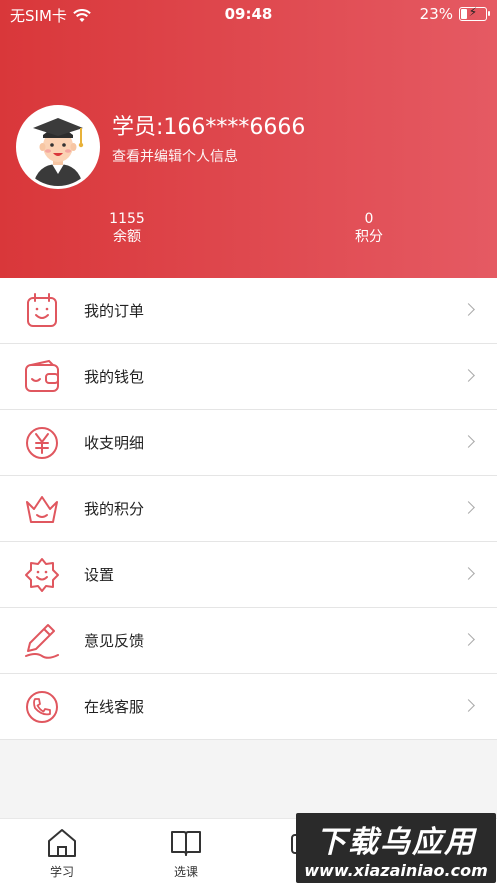 This screenshot has width=497, height=883. I want to click on menu-label: 我的订单, so click(114, 311).